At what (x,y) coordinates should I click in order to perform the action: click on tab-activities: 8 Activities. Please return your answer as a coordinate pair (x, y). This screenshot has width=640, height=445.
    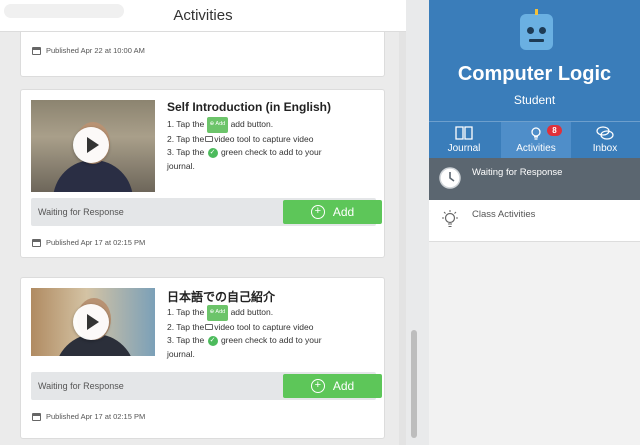
    Looking at the image, I should click on (536, 140).